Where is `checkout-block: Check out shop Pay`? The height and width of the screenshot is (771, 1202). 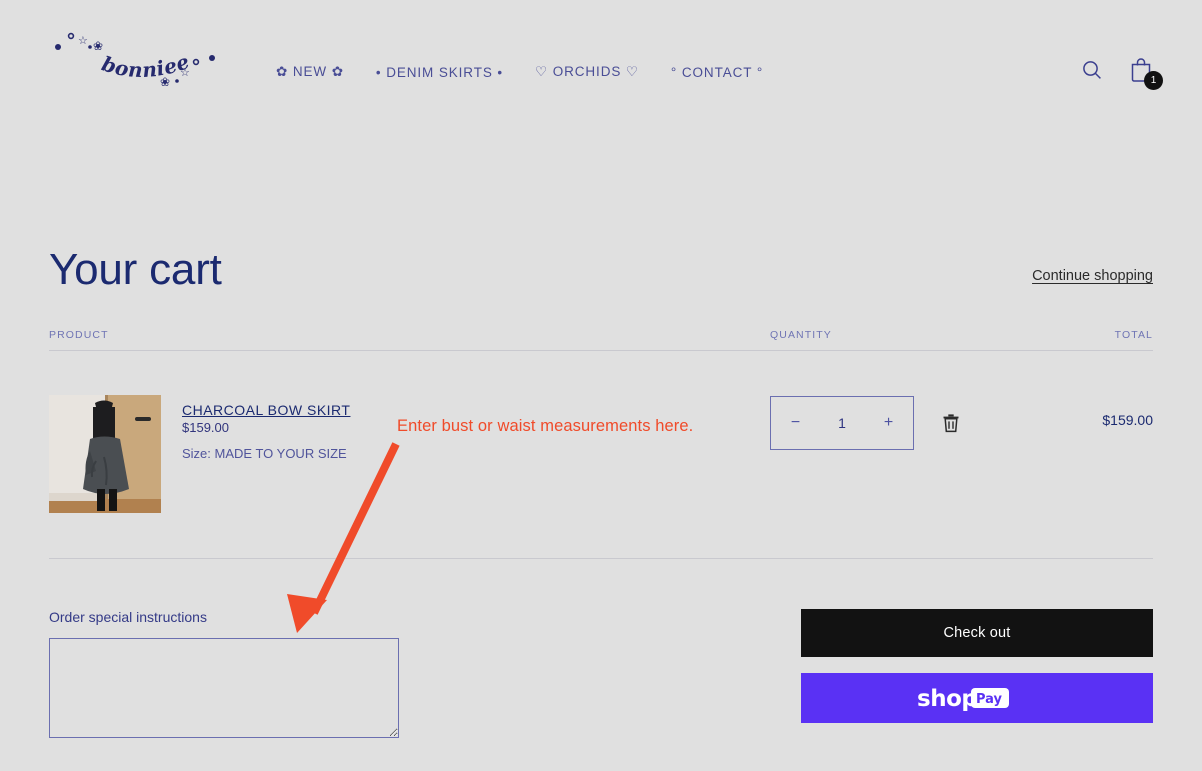
checkout-block: Check out shop Pay is located at coordinates (977, 676).